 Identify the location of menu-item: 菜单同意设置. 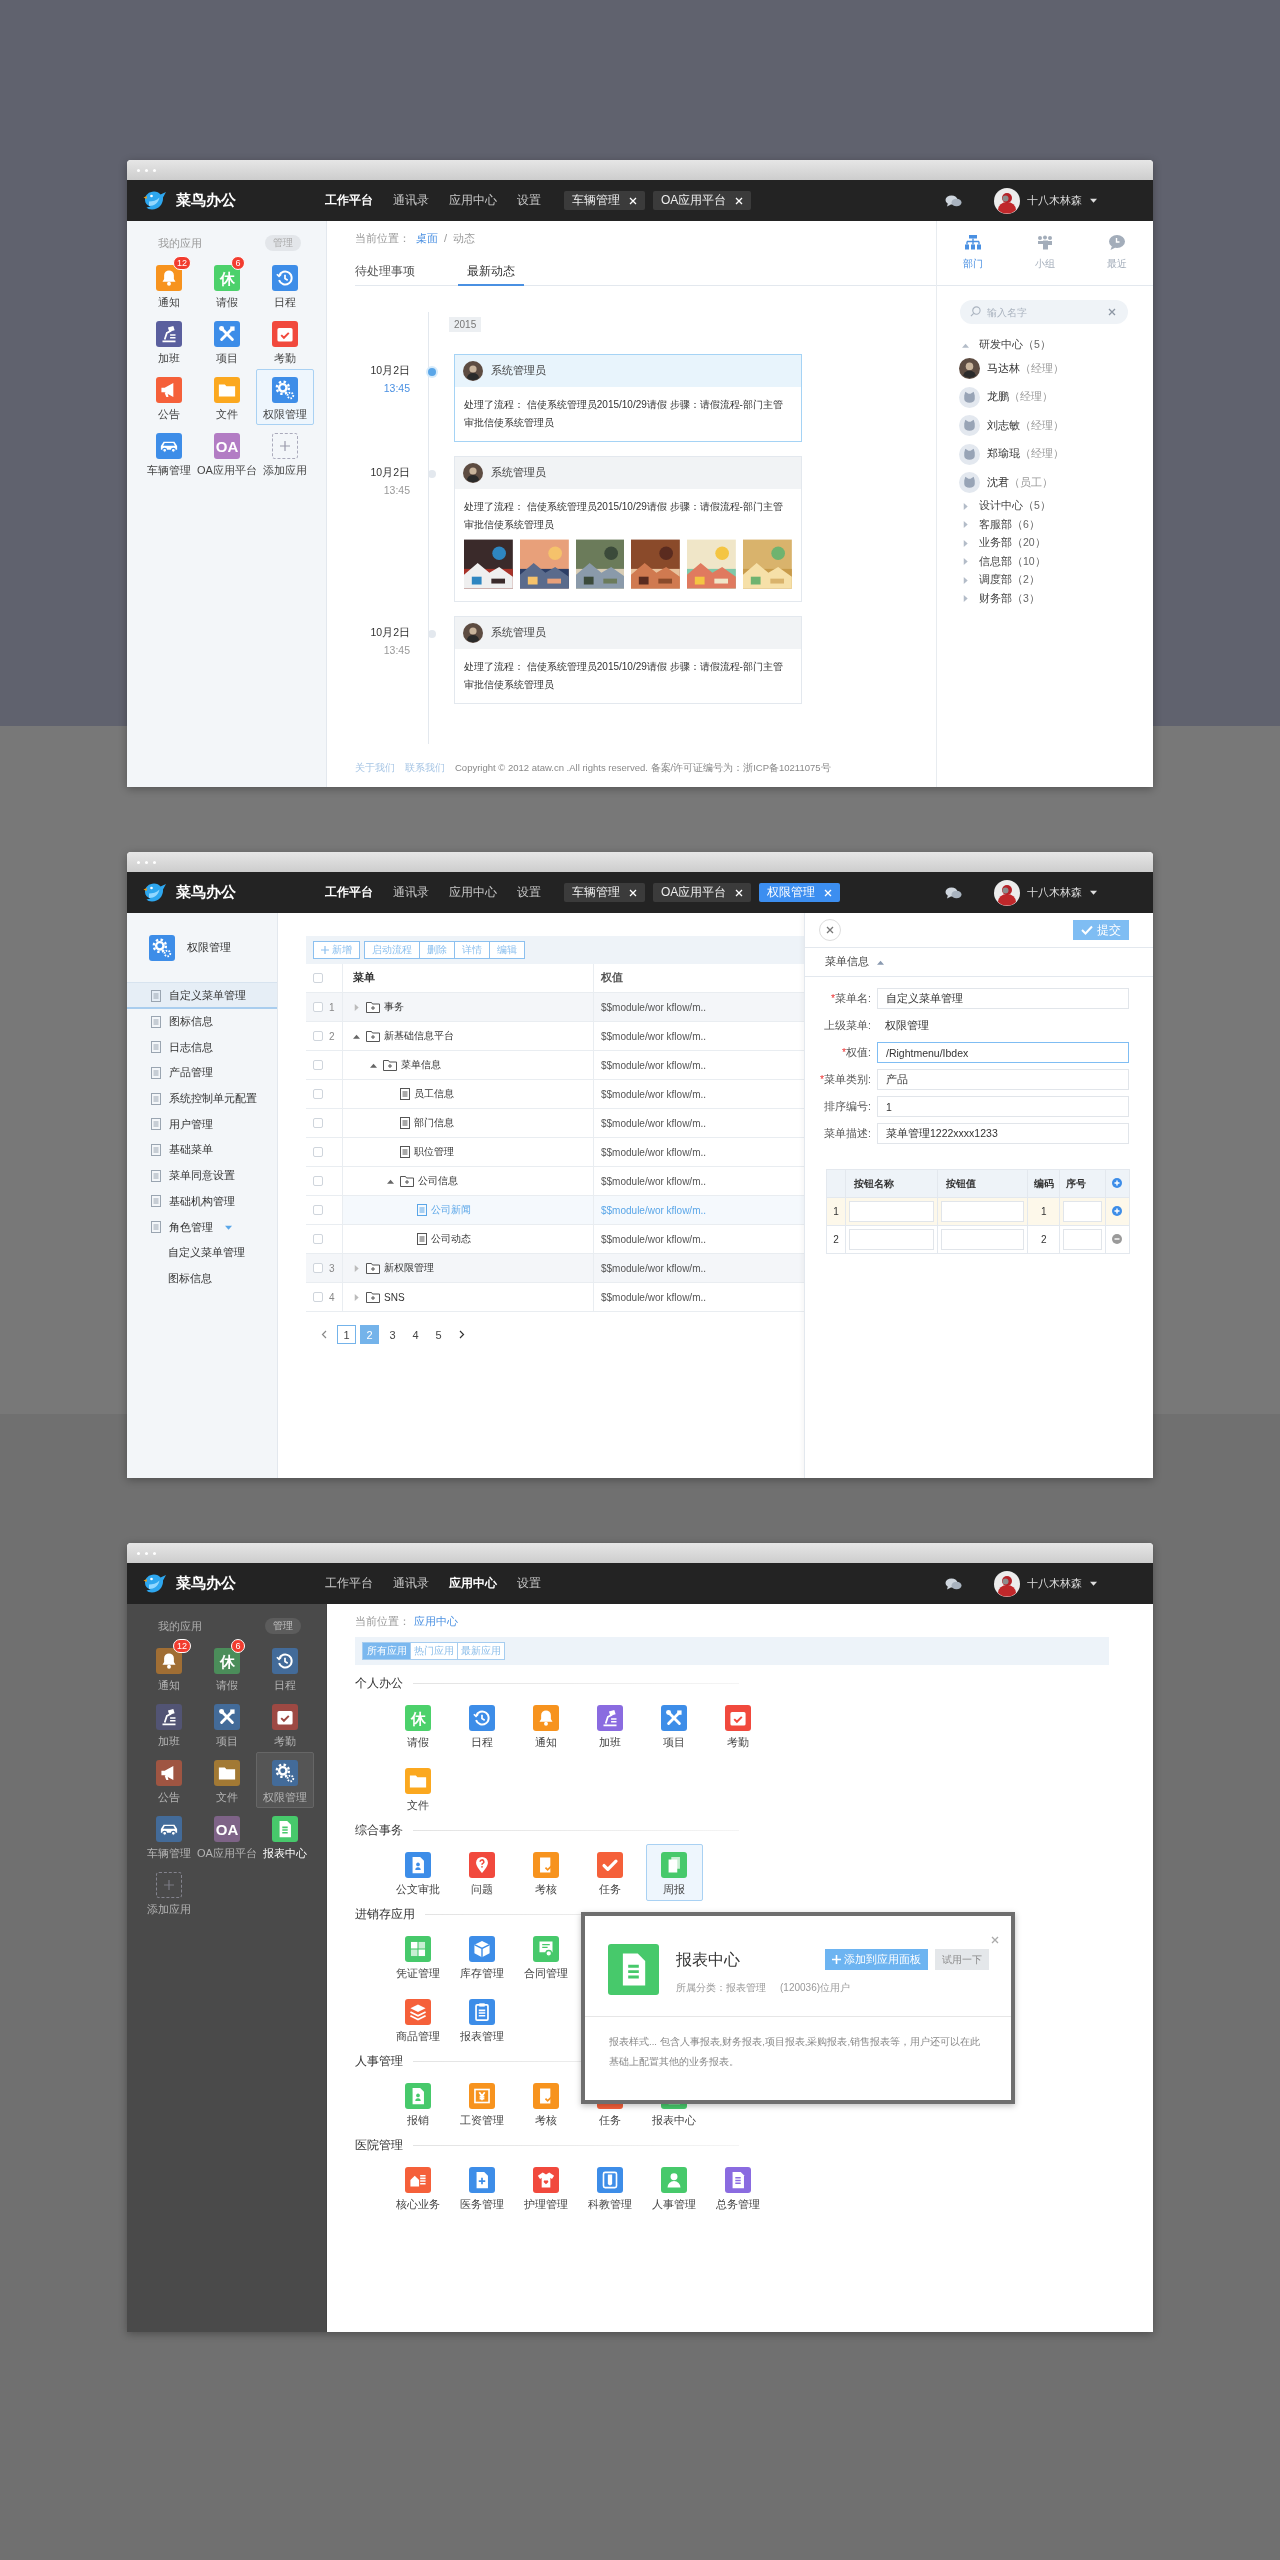
(202, 1175).